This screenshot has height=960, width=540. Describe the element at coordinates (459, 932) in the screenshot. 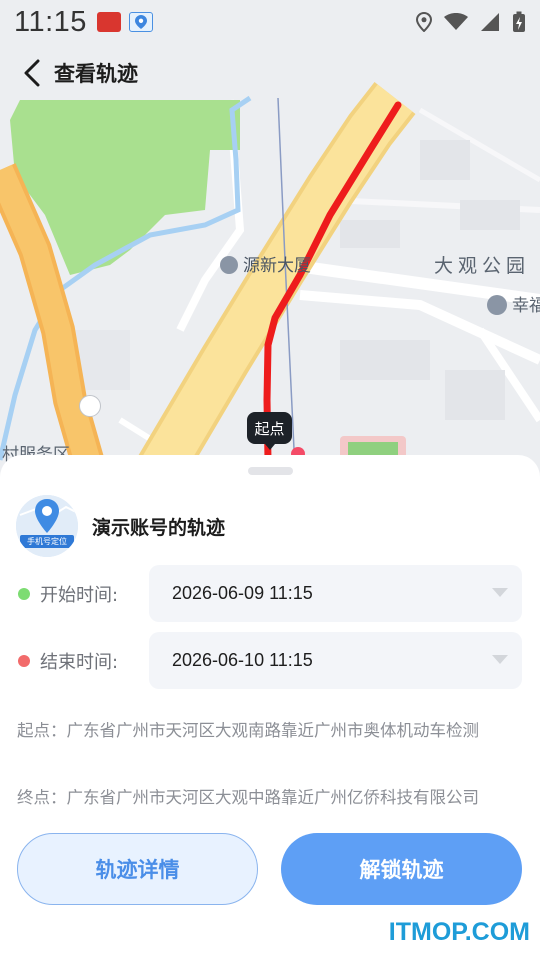

I see `watermark: ITMOP.COM` at that location.